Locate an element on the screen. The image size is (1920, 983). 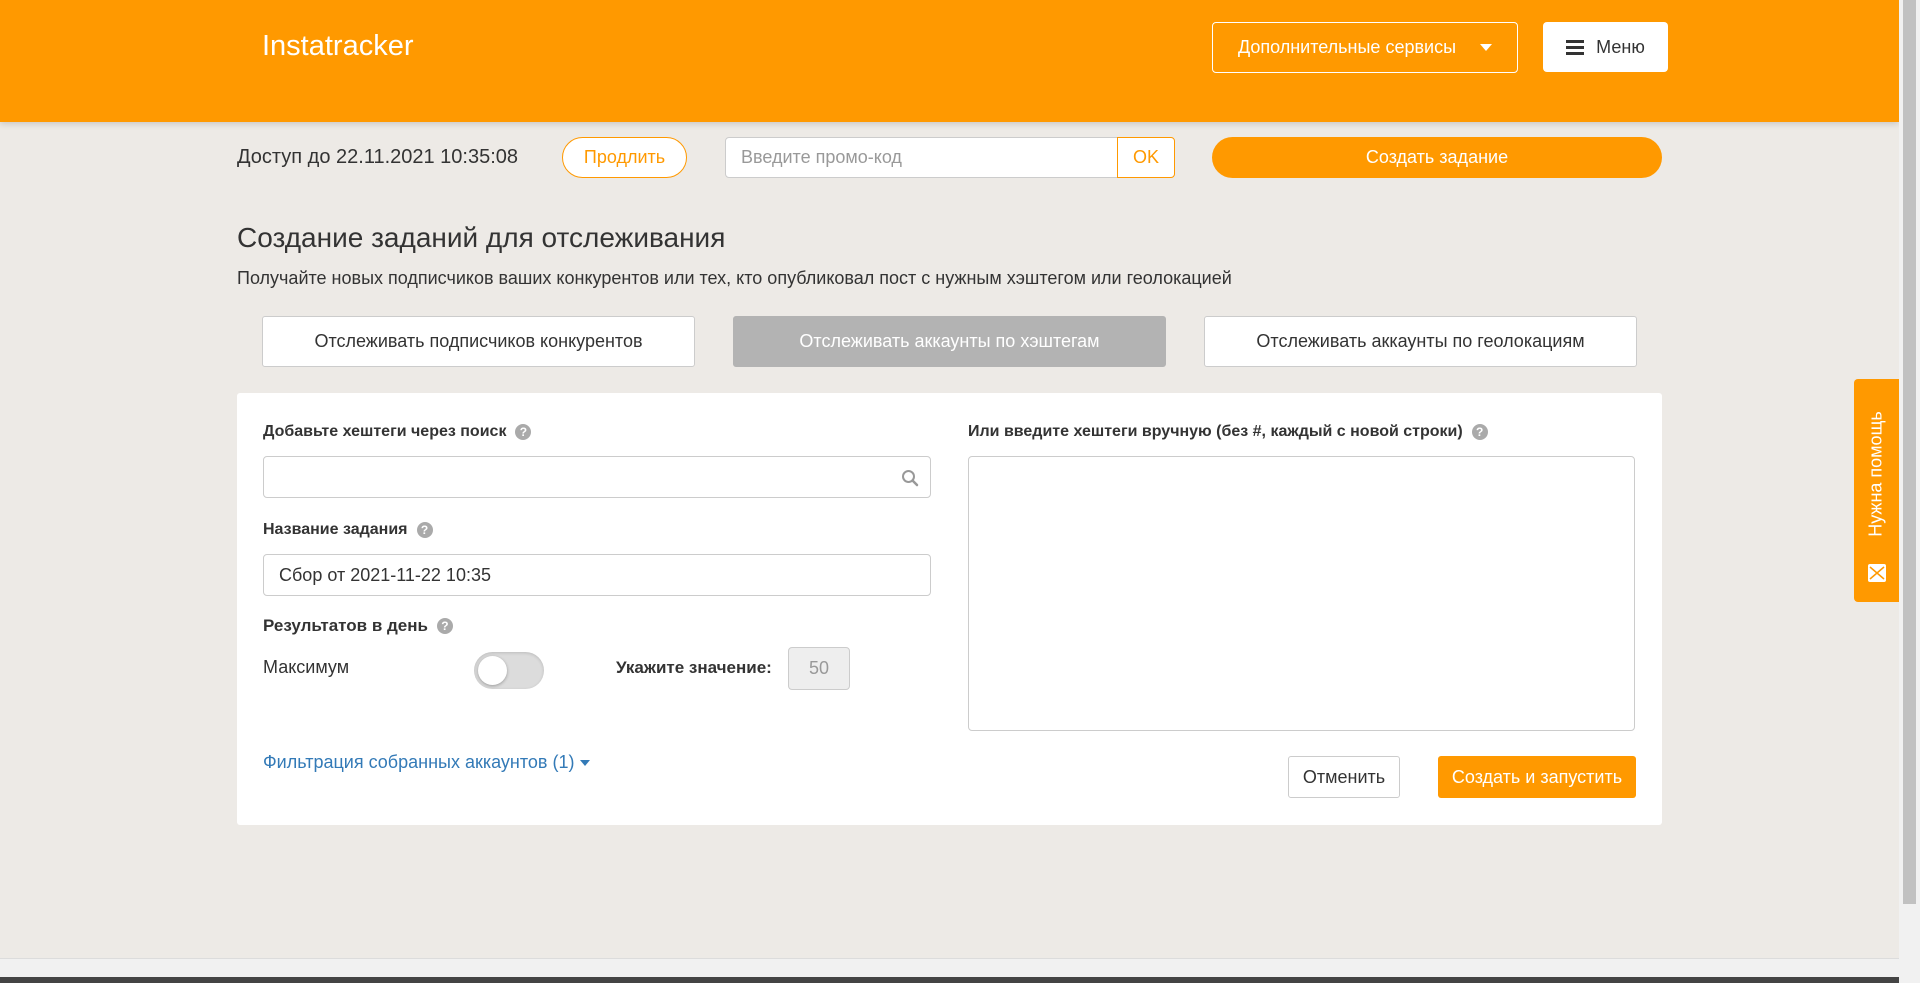
prolong-button: Продлить is located at coordinates (624, 157).